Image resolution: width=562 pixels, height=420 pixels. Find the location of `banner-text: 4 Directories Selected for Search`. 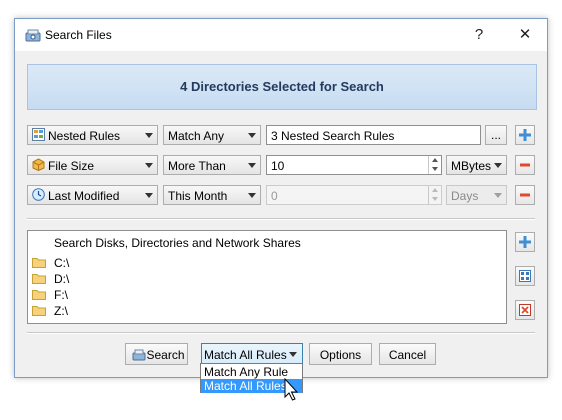

banner-text: 4 Directories Selected for Search is located at coordinates (282, 86).